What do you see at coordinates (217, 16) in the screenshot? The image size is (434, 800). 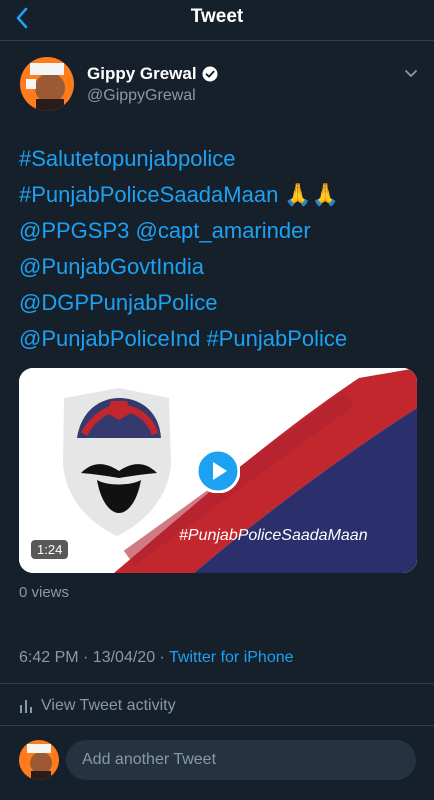 I see `page-title: Tweet` at bounding box center [217, 16].